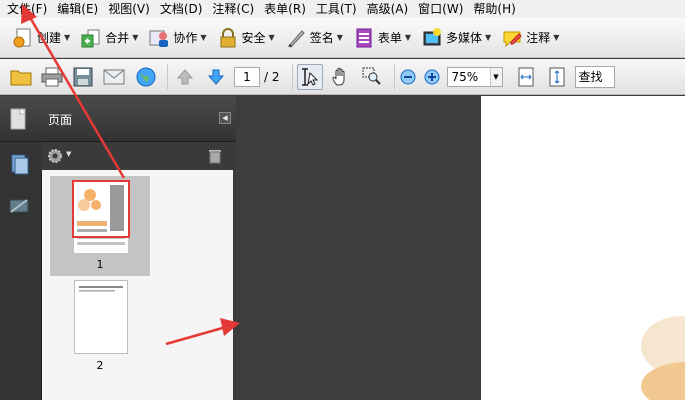  I want to click on combine-label: 合并, so click(117, 38).